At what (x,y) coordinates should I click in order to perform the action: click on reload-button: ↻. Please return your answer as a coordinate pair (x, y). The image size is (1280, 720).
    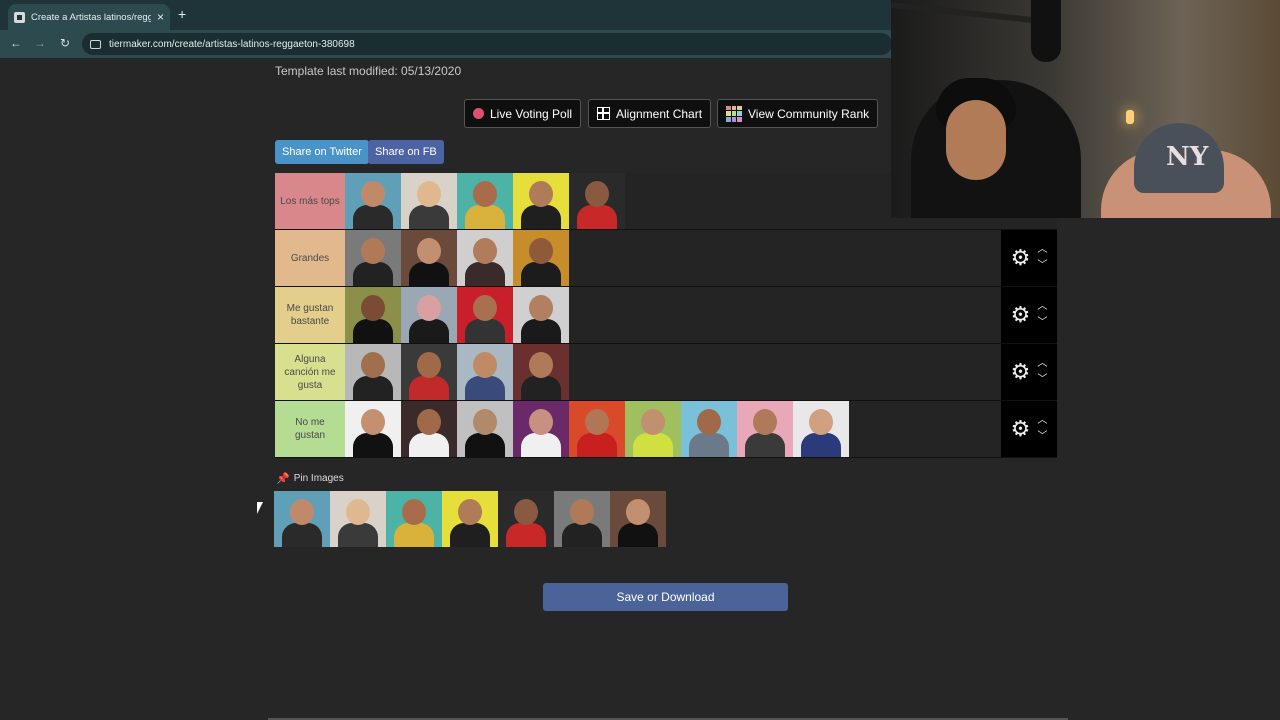
    Looking at the image, I should click on (65, 43).